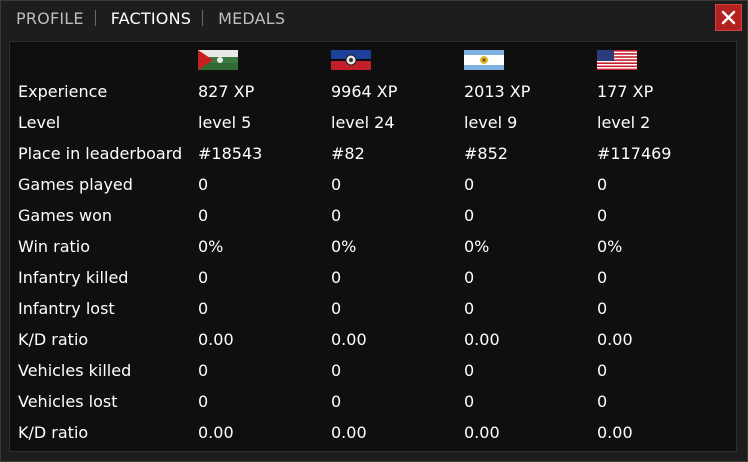  I want to click on stat-row-vehicles-killed: Vehicles killed 0 0 0 0, so click(374, 370).